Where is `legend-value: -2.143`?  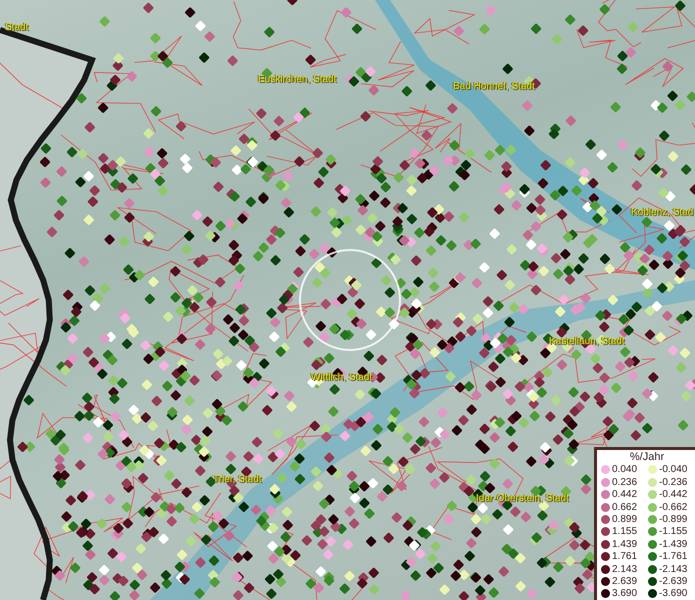 legend-value: -2.143 is located at coordinates (673, 569).